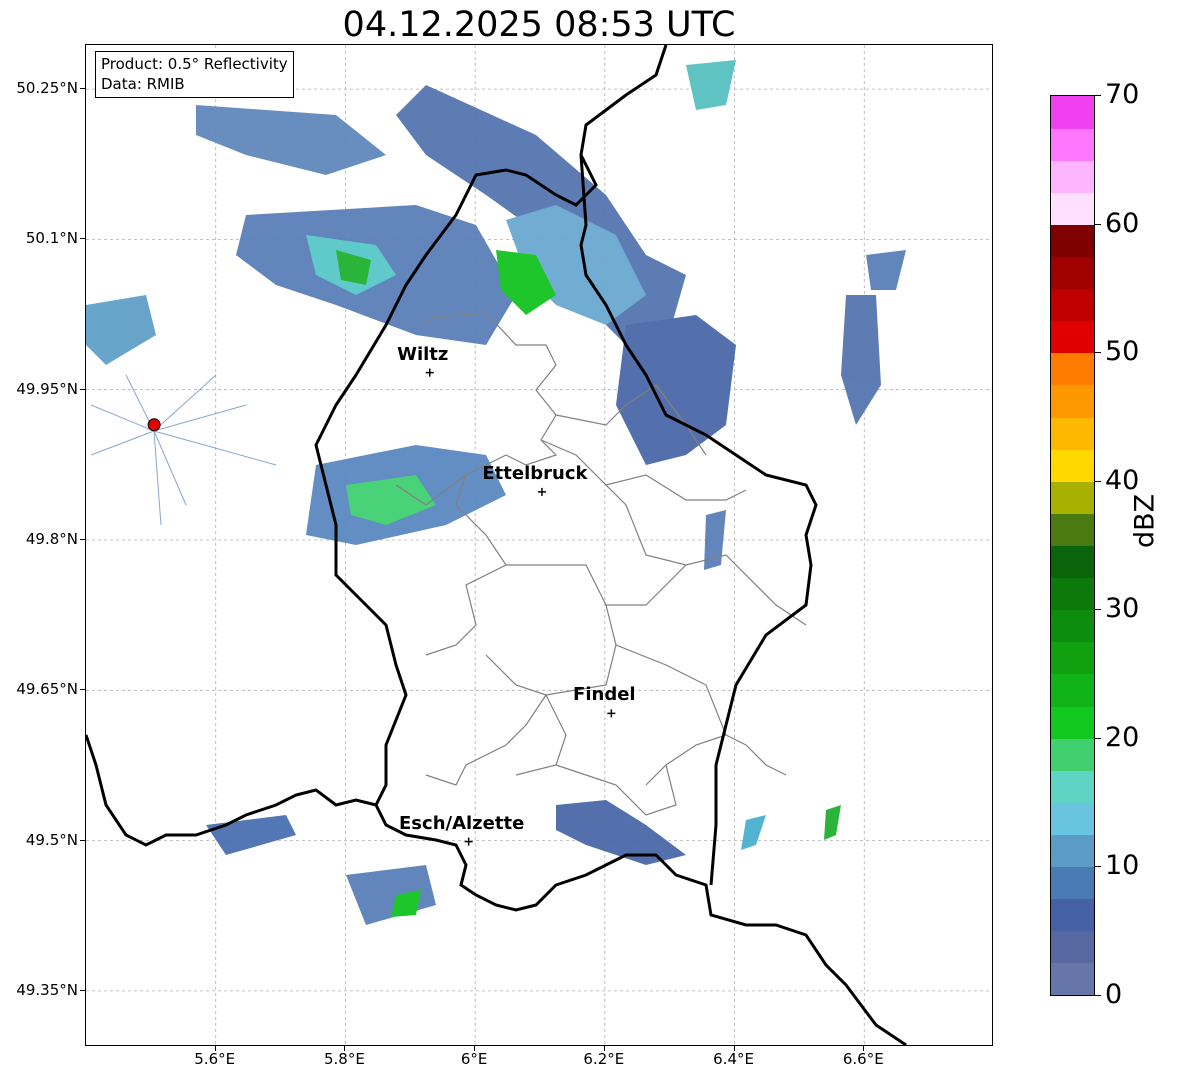 The height and width of the screenshot is (1081, 1184). Describe the element at coordinates (534, 473) in the screenshot. I see `city-label: Ettelbruck` at that location.